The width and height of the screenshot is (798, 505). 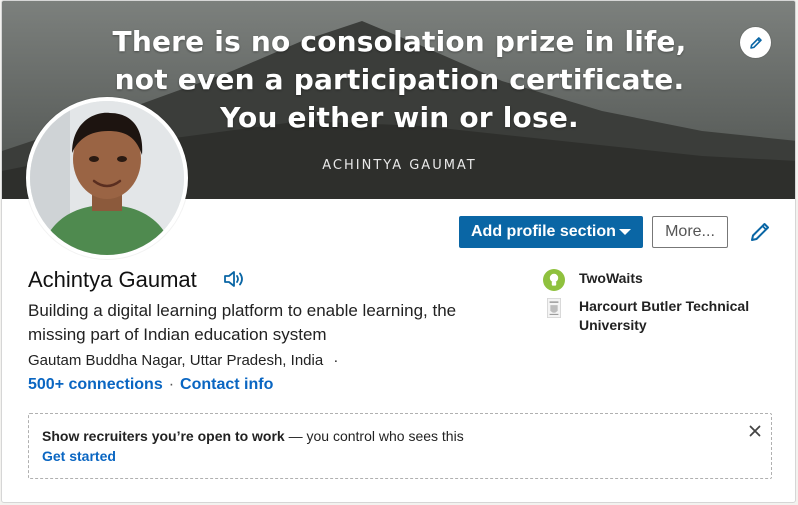 I want to click on name-pronunciation-button, so click(x=234, y=281).